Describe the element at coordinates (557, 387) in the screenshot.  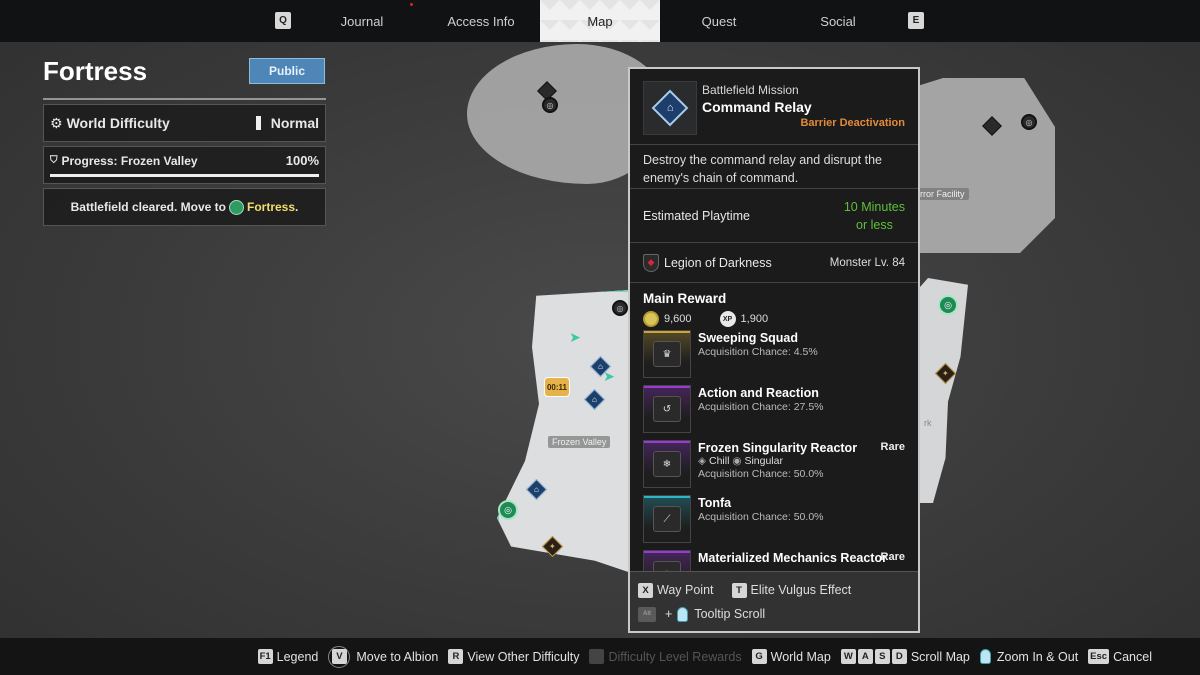
I see `map-timer-badge: 00:11` at that location.